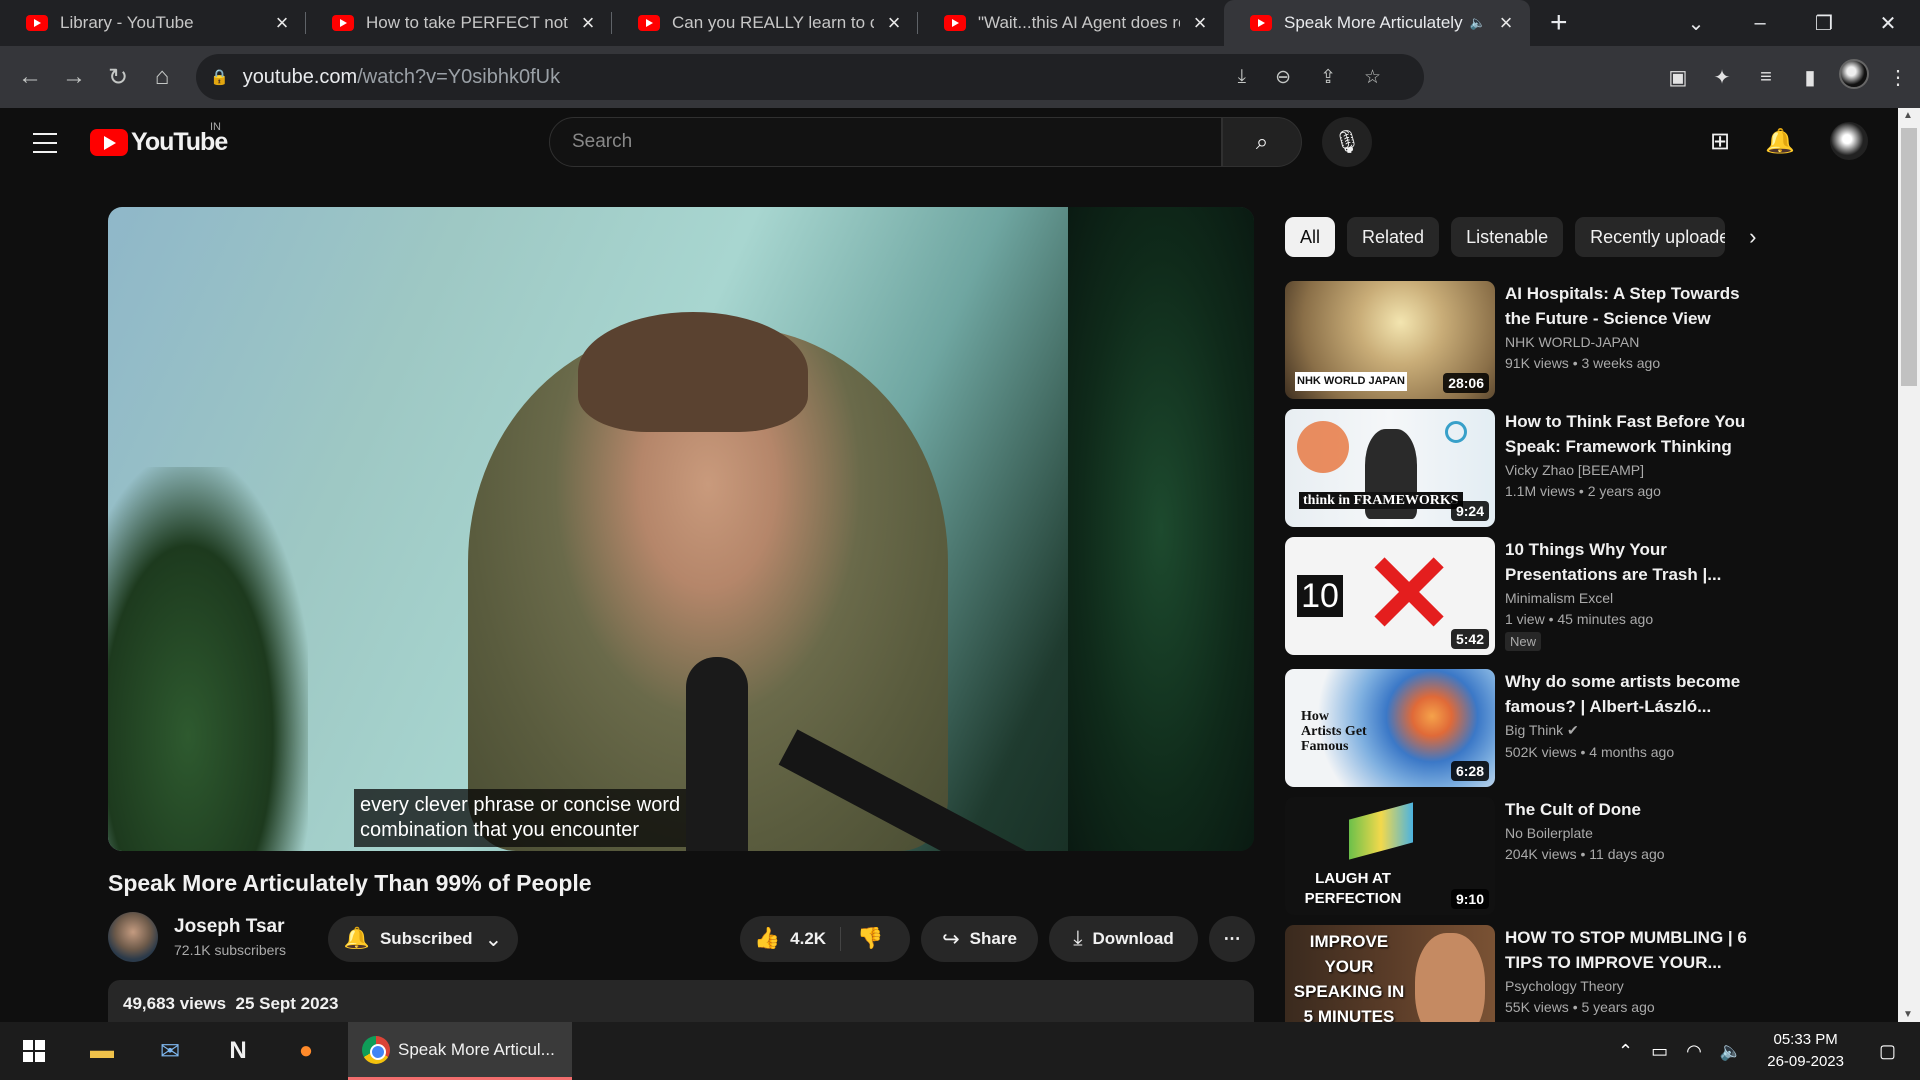 This screenshot has width=1920, height=1080. What do you see at coordinates (1731, 1051) in the screenshot?
I see `volume-icon: 🔈` at bounding box center [1731, 1051].